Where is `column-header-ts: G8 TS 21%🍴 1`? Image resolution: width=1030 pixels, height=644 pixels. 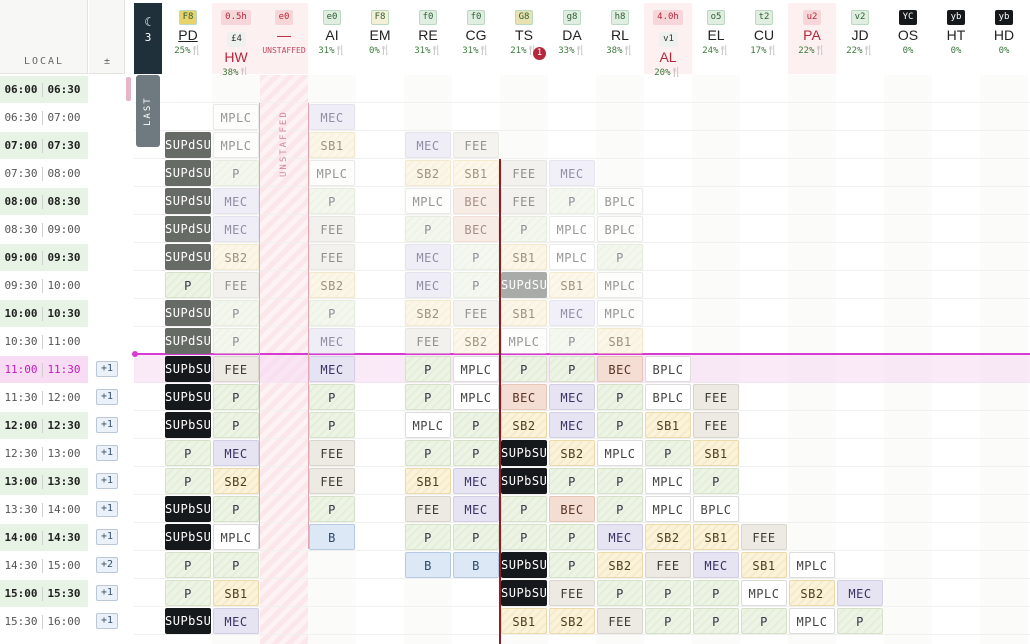 column-header-ts: G8 TS 21%🍴 1 is located at coordinates (524, 38).